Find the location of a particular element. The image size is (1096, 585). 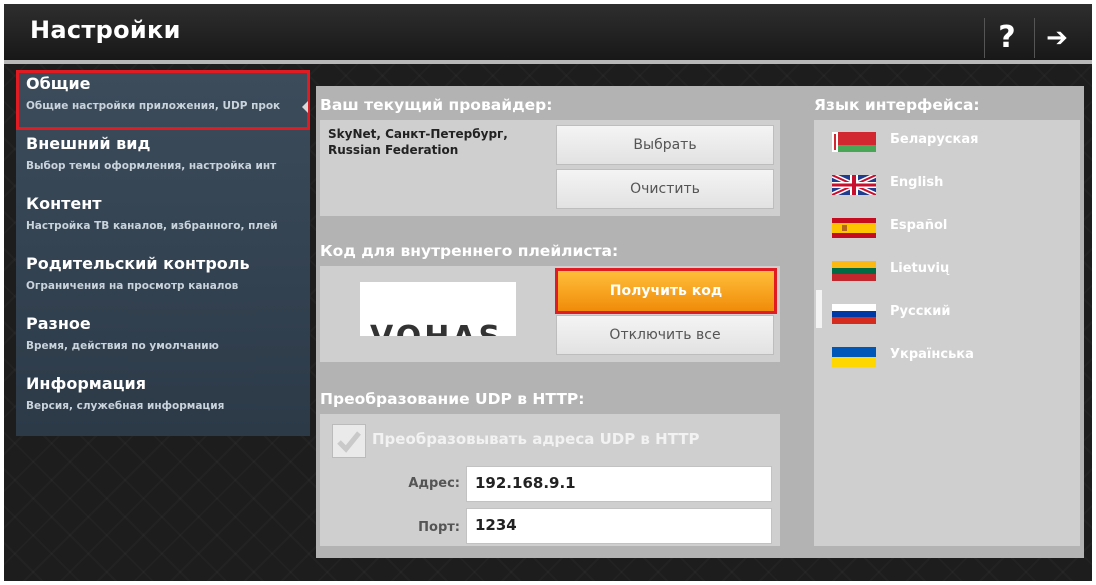

arrow-right-icon: ➔ is located at coordinates (1057, 38).